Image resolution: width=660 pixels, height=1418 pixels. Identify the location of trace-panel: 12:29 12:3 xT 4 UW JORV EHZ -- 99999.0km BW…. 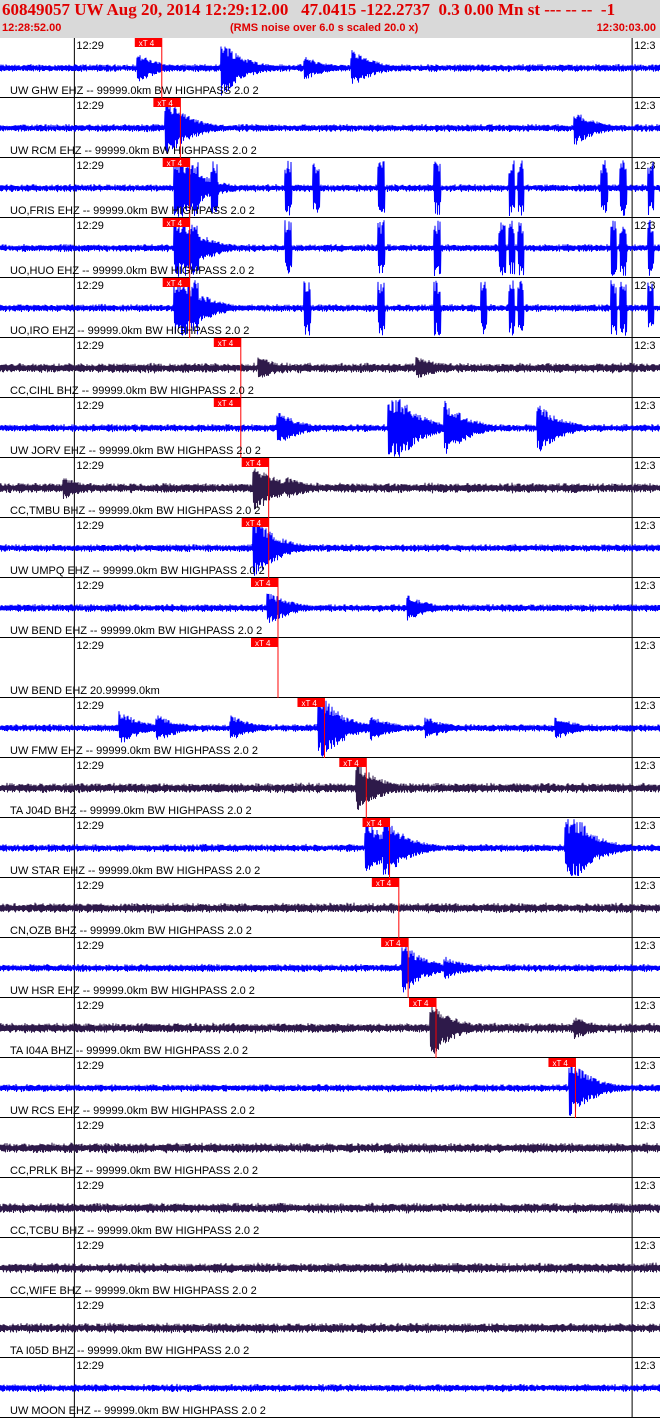
(330, 428).